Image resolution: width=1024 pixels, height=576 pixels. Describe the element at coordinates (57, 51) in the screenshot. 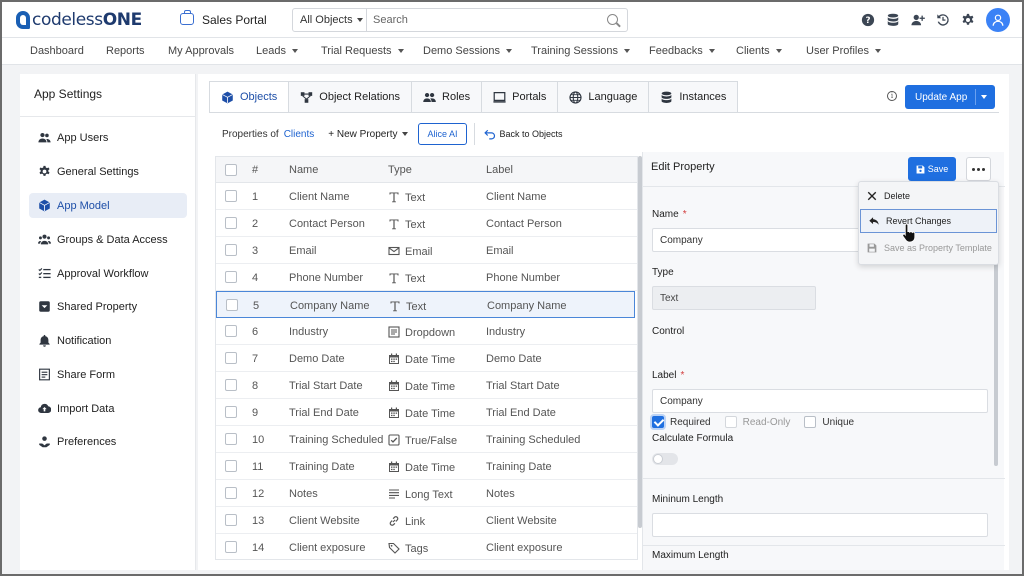

I see `nav-dashboard: Dashboard` at that location.